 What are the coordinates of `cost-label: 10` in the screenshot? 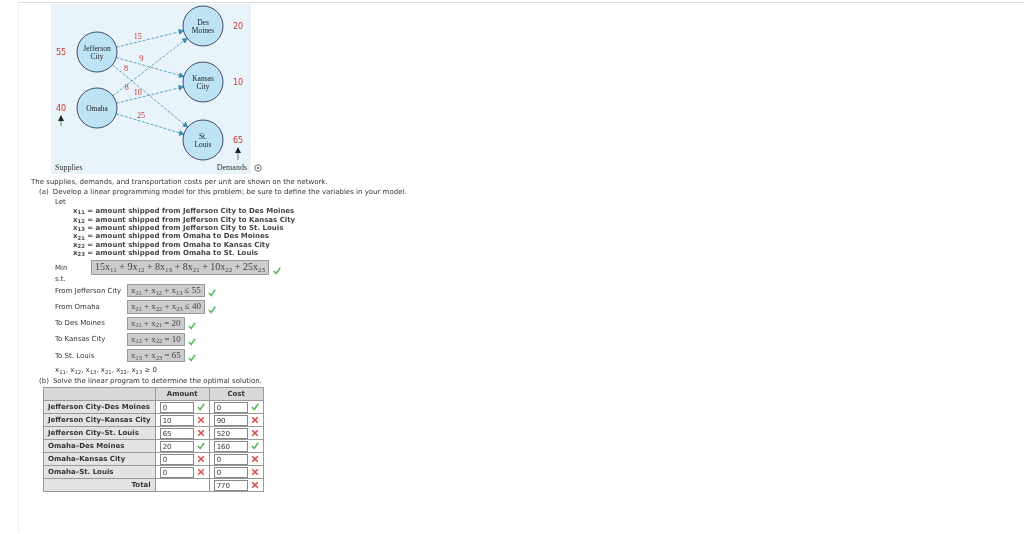 It's located at (137, 92).